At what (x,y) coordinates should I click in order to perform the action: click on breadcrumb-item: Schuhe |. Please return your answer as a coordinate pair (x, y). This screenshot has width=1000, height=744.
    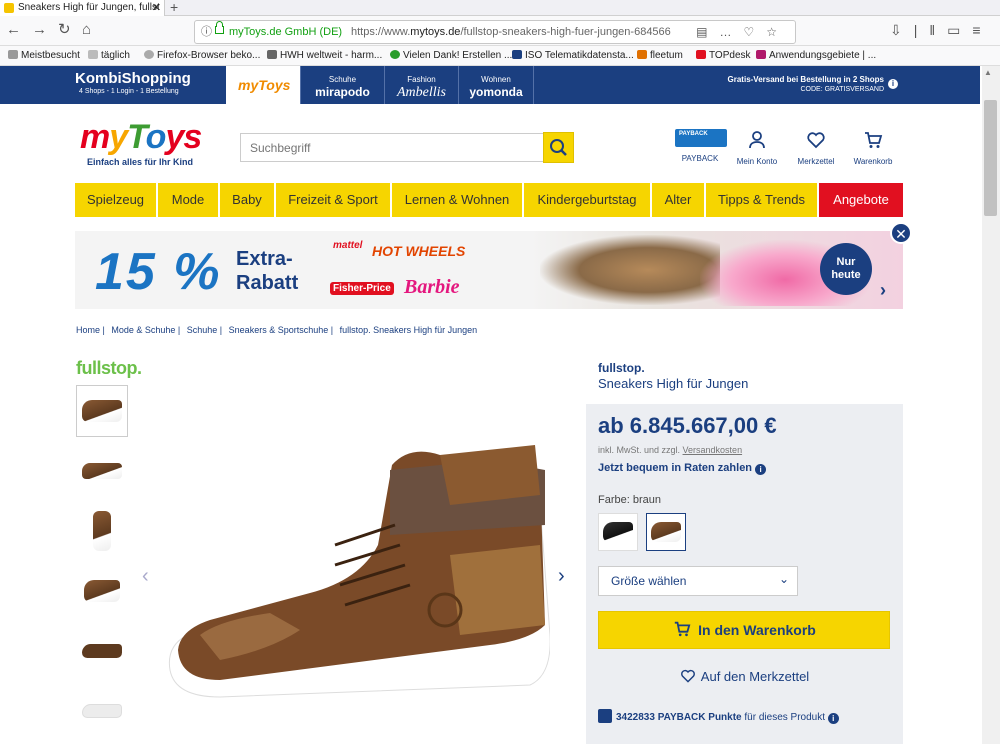
    Looking at the image, I should click on (204, 330).